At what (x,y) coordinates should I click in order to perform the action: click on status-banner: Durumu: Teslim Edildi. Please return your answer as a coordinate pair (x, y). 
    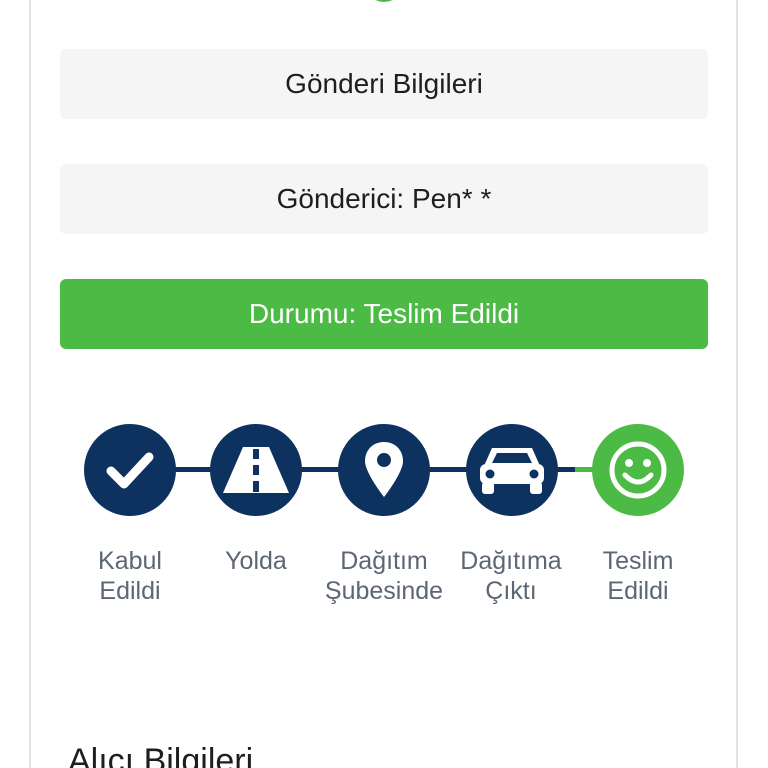
    Looking at the image, I should click on (384, 314).